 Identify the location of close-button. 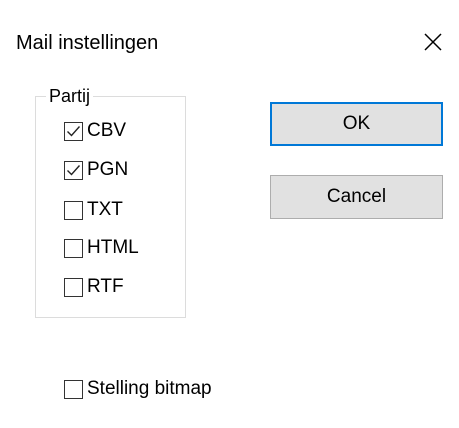
(432, 42).